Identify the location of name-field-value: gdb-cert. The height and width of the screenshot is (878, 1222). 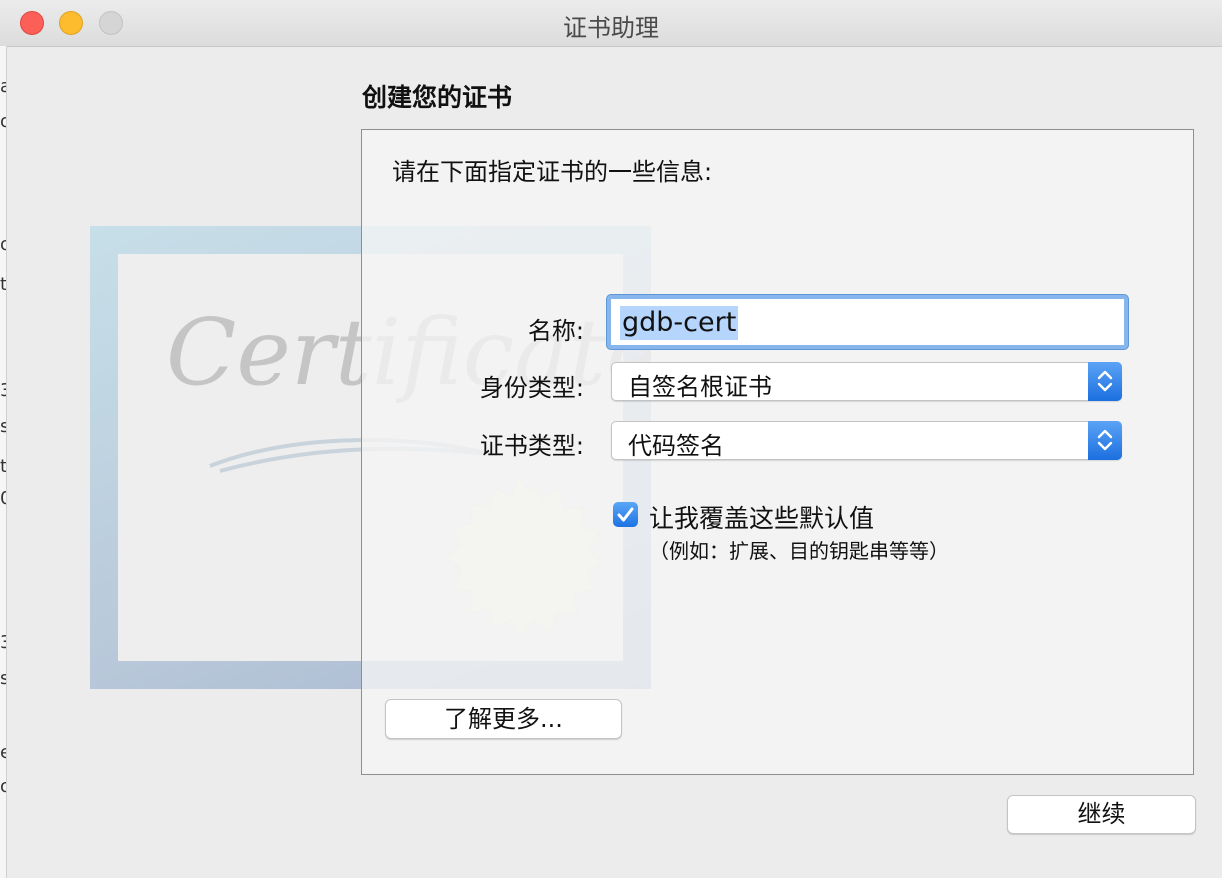
(679, 323).